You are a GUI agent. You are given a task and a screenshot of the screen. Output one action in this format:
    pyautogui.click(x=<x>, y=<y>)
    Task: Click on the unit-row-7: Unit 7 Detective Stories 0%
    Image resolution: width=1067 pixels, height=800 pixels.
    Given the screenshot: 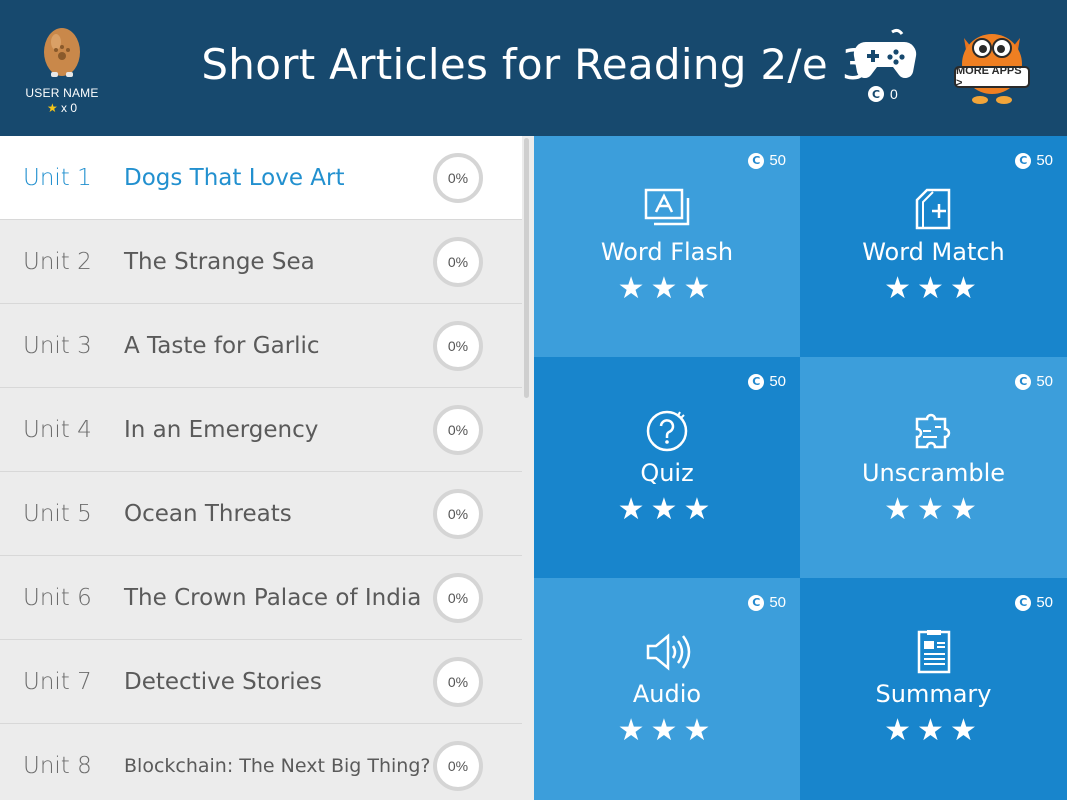 What is the action you would take?
    pyautogui.click(x=261, y=682)
    